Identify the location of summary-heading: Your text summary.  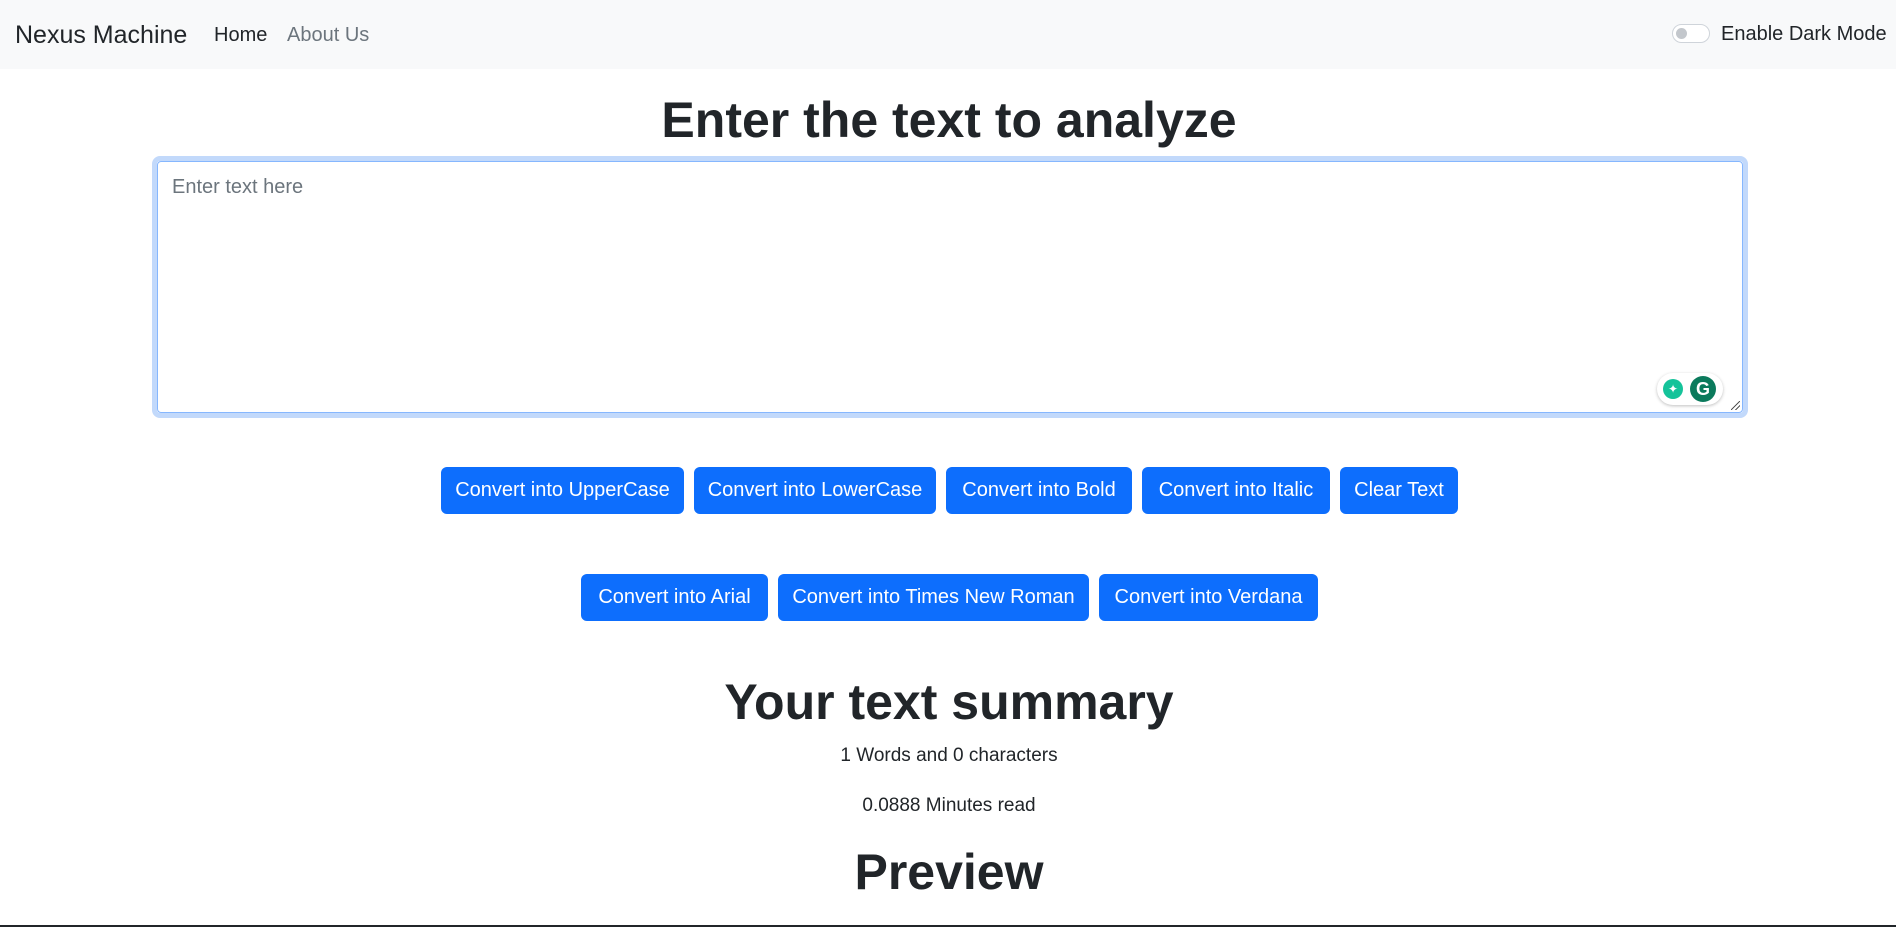
(949, 702).